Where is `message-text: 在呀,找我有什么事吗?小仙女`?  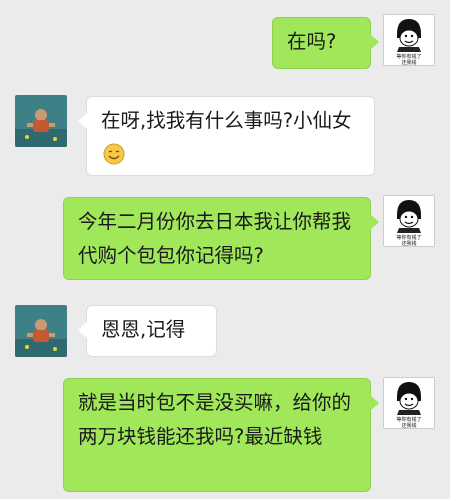 message-text: 在呀,找我有什么事吗?小仙女 is located at coordinates (226, 120).